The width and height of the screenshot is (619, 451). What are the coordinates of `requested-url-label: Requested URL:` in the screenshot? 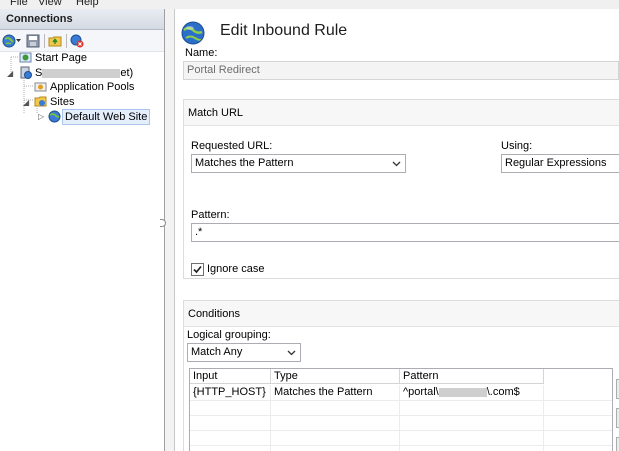 It's located at (232, 146).